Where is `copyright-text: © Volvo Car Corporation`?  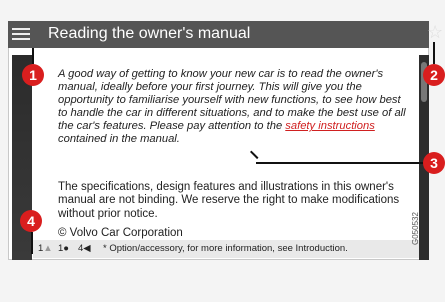
copyright-text: © Volvo Car Corporation is located at coordinates (120, 233).